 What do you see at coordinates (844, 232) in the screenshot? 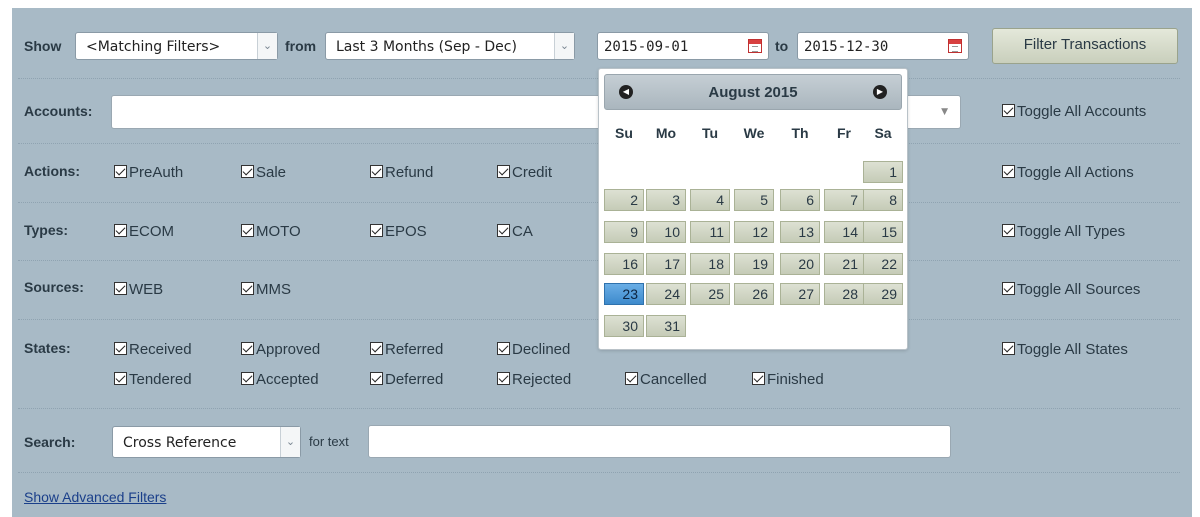
I see `calendar-day: 14` at bounding box center [844, 232].